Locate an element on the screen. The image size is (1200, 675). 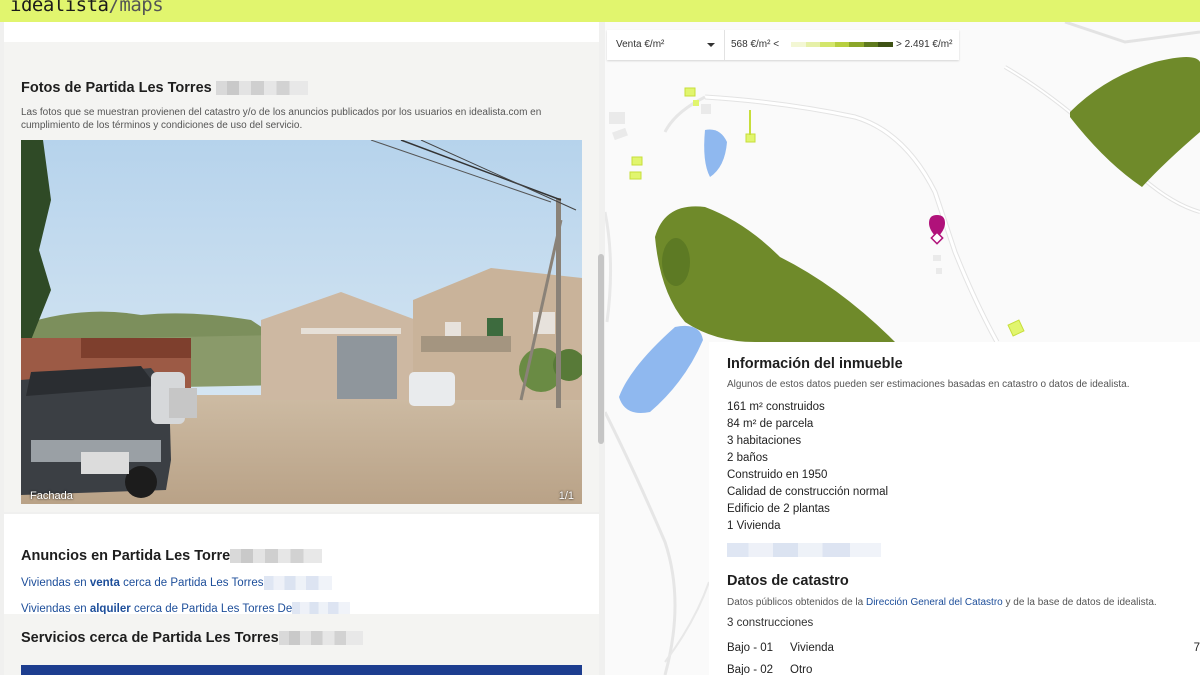
feature-item: Calidad de construcción normal is located at coordinates (808, 492).